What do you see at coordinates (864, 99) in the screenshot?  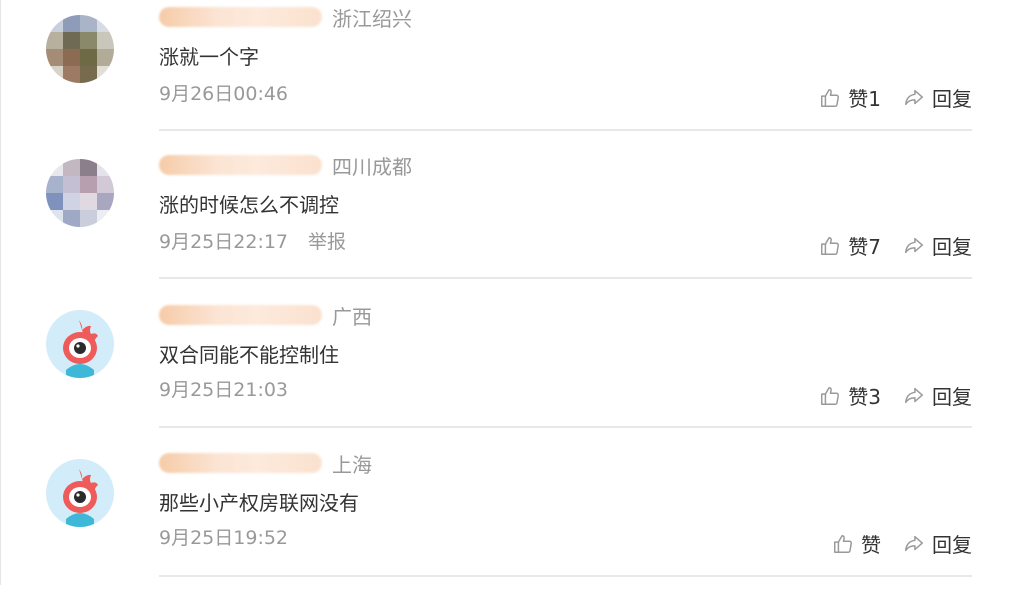 I see `like-label: 赞1` at bounding box center [864, 99].